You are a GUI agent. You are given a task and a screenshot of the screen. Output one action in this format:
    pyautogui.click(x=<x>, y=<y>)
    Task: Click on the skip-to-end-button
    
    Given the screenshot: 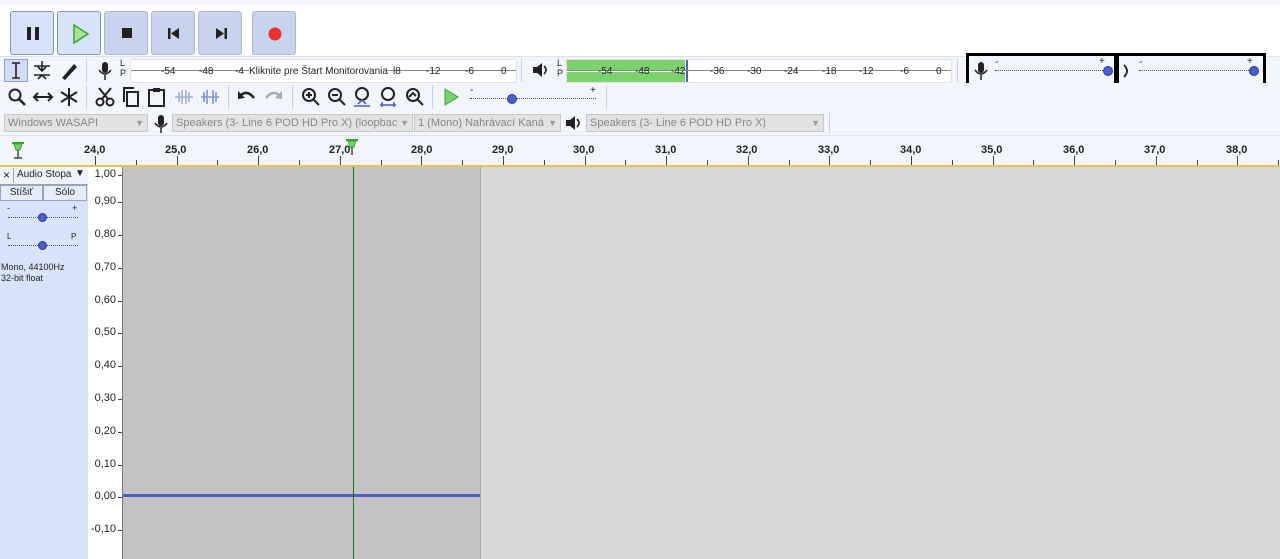 What is the action you would take?
    pyautogui.click(x=220, y=33)
    